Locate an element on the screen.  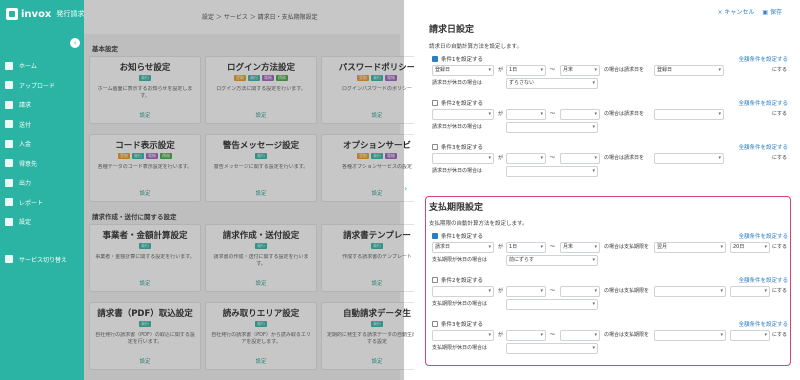
billing-date-desc: 請求日の自動計算方法を設定します。 is located at coordinates (475, 47).